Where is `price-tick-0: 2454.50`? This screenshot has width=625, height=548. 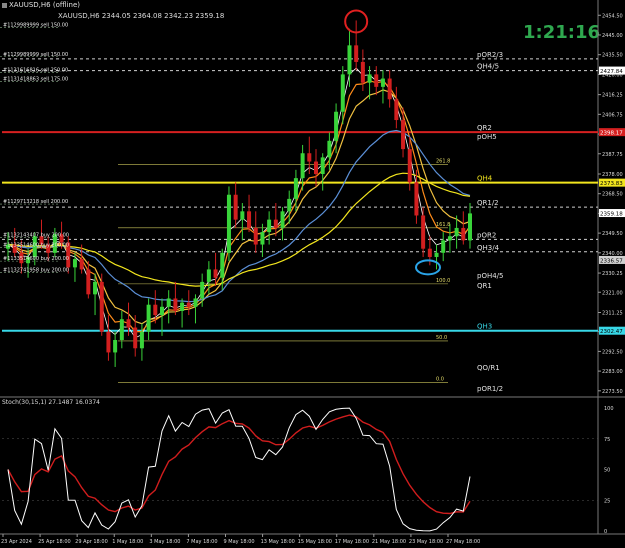 price-tick-0: 2454.50 is located at coordinates (612, 16).